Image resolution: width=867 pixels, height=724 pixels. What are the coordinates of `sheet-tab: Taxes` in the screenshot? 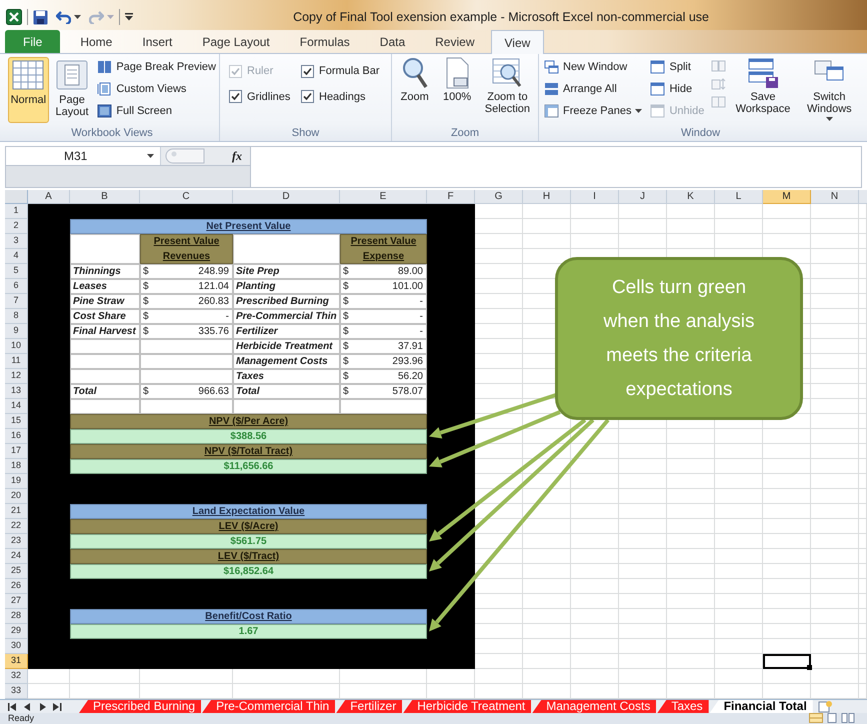 It's located at (683, 706).